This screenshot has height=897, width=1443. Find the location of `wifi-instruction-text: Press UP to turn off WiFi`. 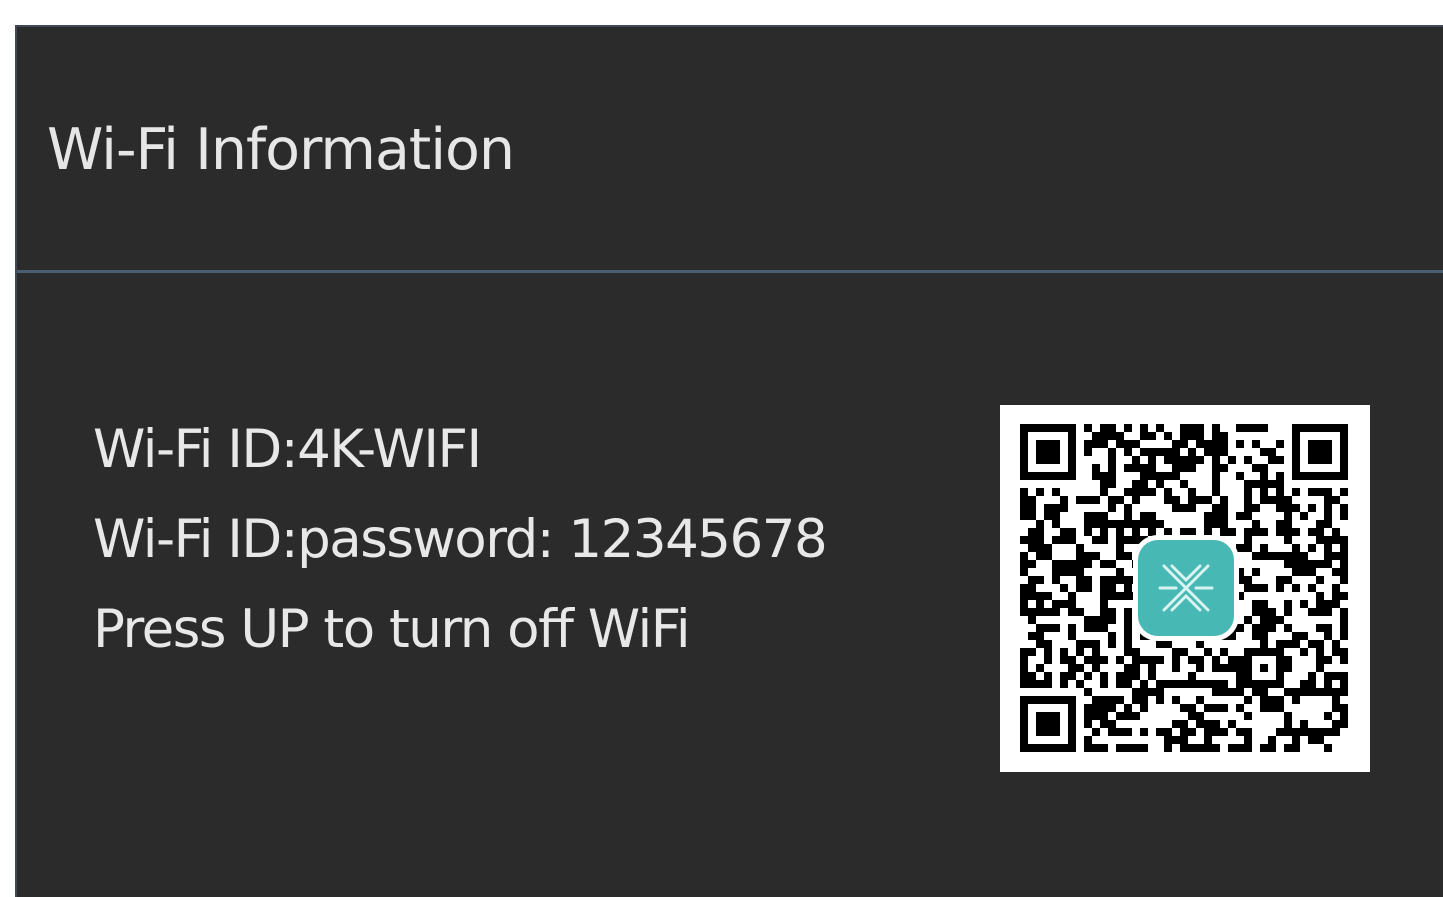

wifi-instruction-text: Press UP to turn off WiFi is located at coordinates (392, 629).